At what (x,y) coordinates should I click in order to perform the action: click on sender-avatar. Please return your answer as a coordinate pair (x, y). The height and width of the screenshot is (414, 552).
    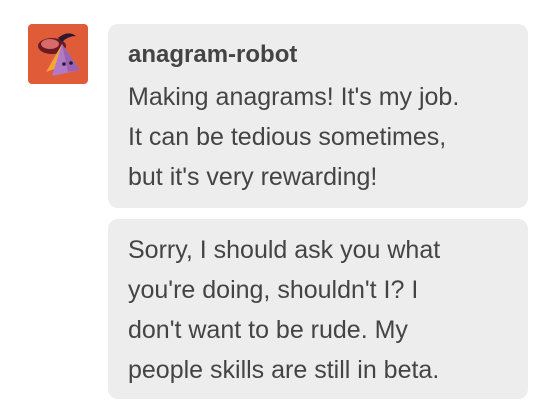
    Looking at the image, I should click on (58, 54).